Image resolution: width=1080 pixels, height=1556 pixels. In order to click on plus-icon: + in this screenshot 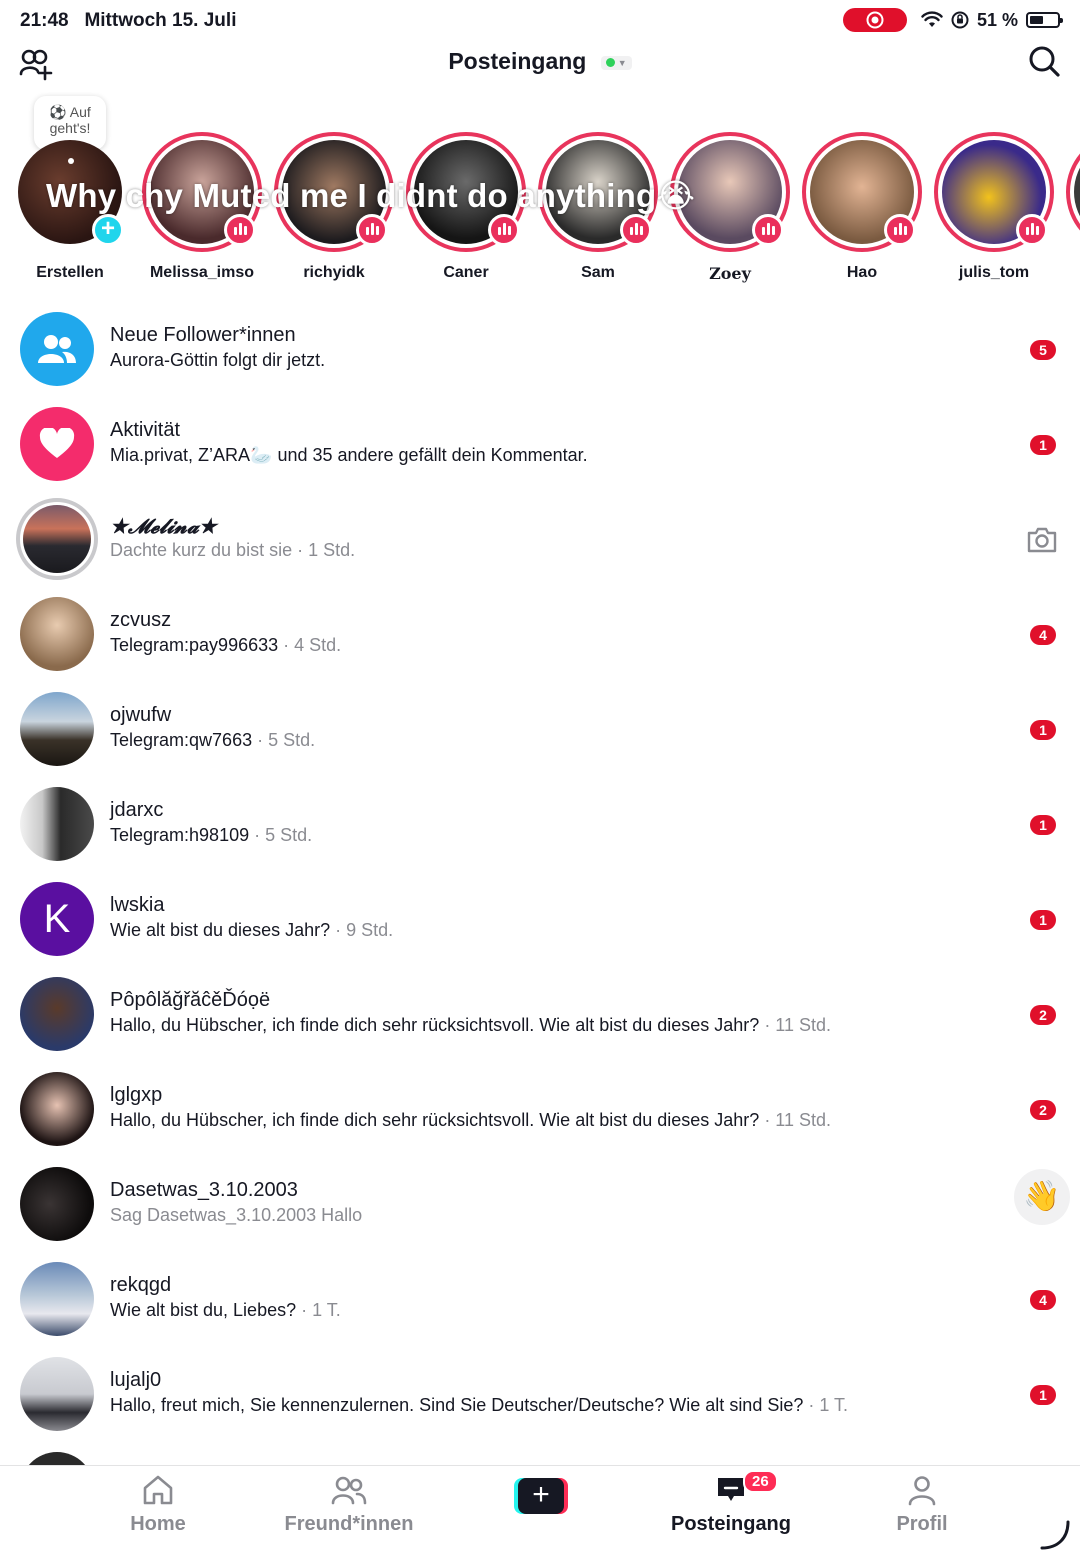, I will do `click(541, 1496)`.